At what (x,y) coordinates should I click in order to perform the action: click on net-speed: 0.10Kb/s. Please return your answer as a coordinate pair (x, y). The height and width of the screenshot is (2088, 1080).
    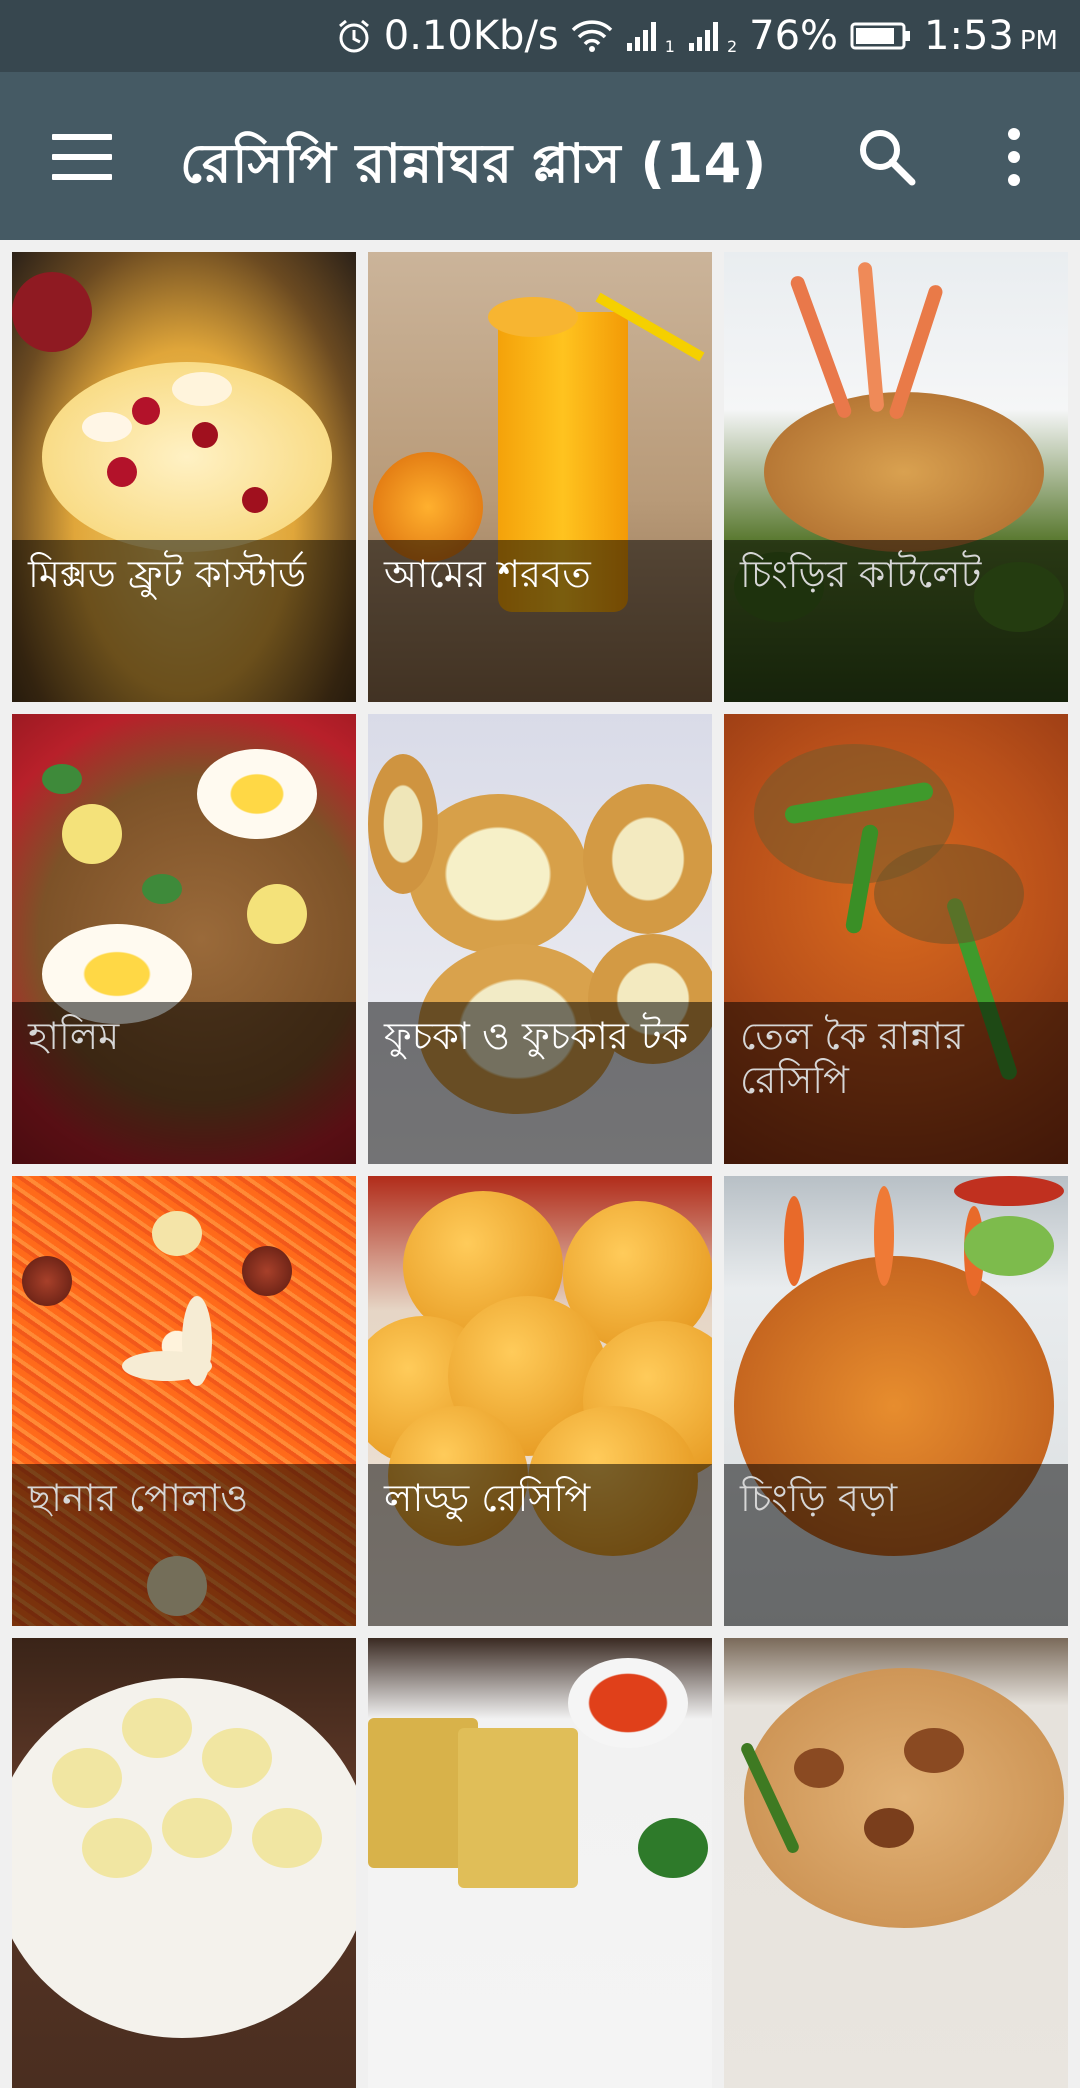
    Looking at the image, I should click on (471, 36).